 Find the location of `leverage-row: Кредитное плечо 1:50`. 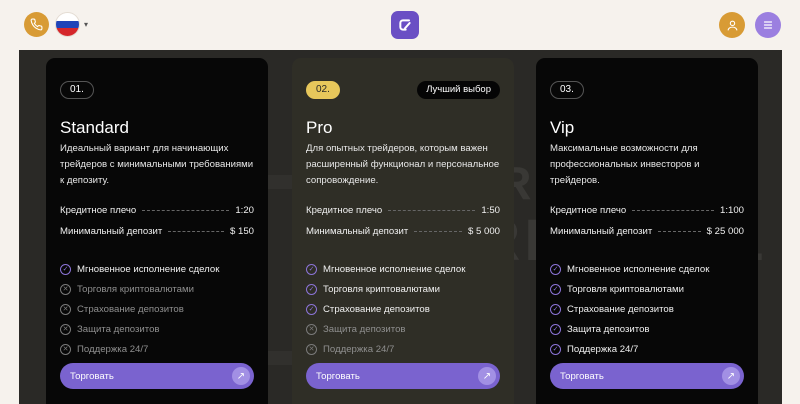

leverage-row: Кредитное плечо 1:50 is located at coordinates (403, 210).